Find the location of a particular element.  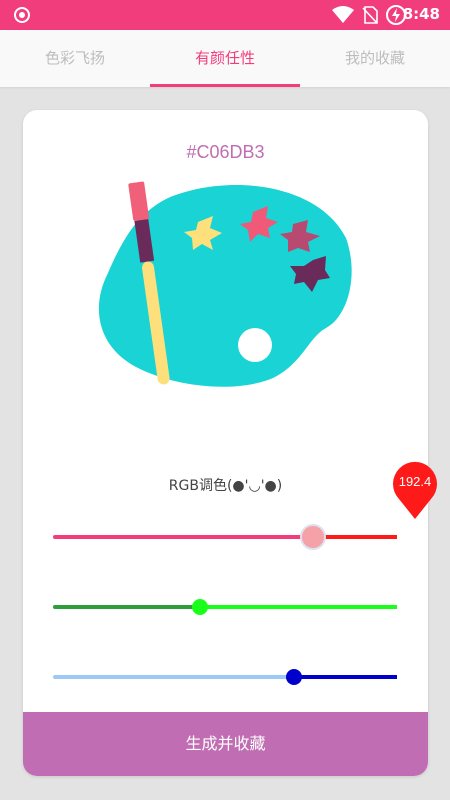

no-sim-icon is located at coordinates (370, 15).